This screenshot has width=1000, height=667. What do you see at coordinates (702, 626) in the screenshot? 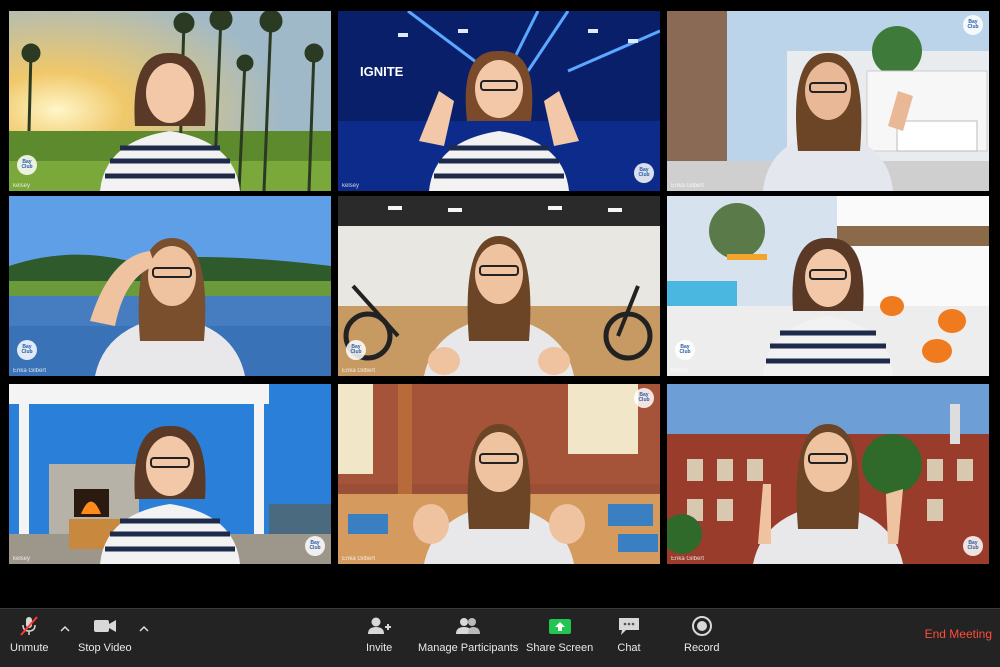
I see `record-icon` at bounding box center [702, 626].